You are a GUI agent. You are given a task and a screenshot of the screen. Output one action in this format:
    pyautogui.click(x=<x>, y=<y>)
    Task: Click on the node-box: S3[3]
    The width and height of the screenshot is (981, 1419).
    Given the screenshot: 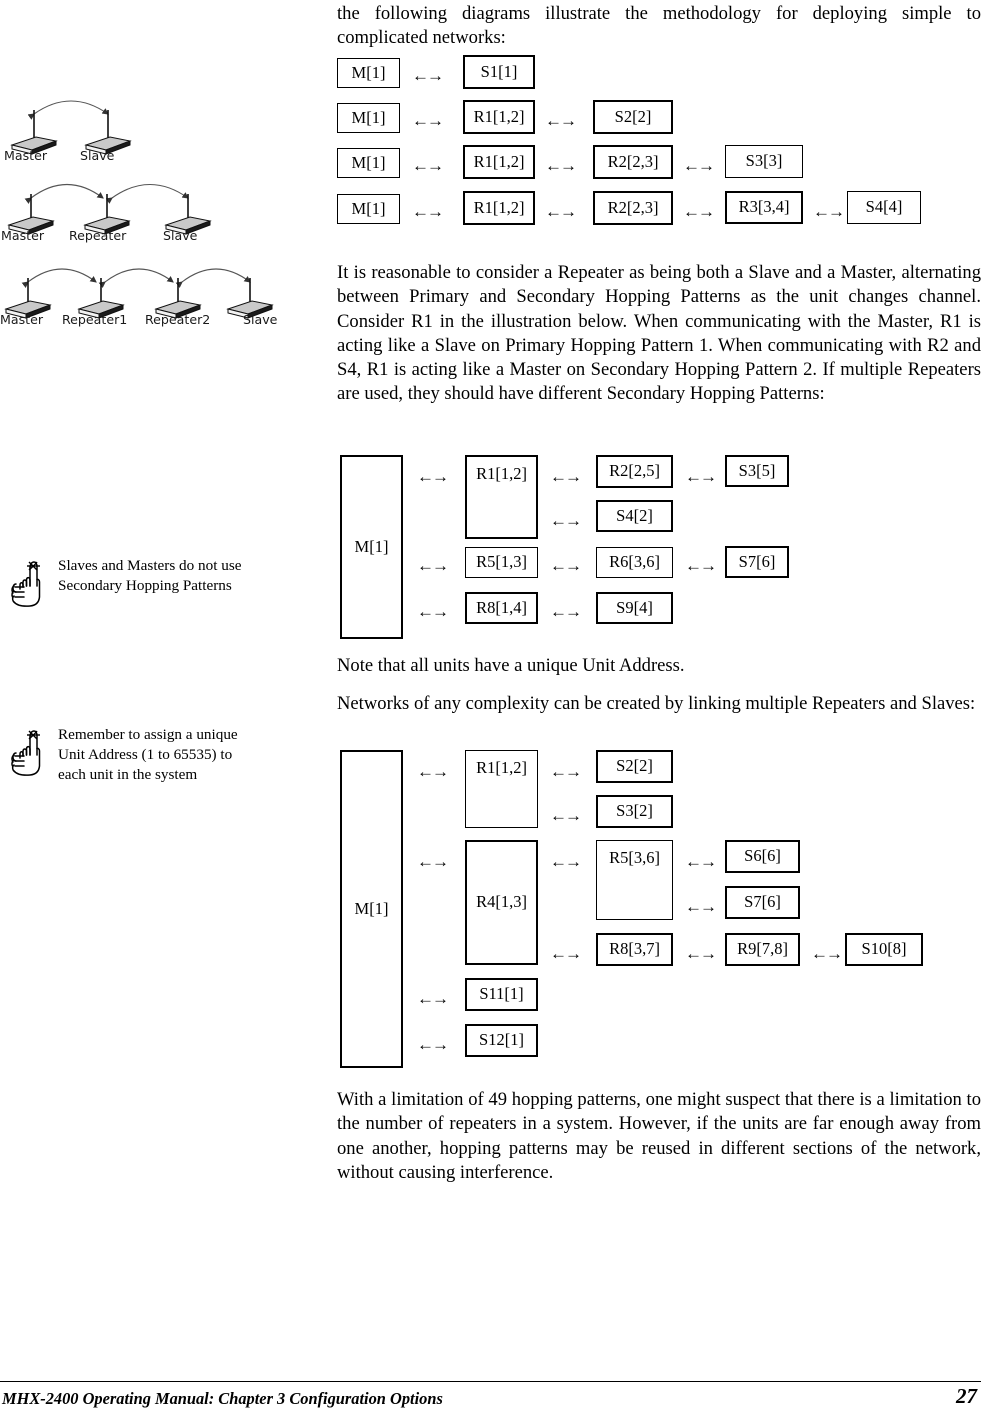 What is the action you would take?
    pyautogui.click(x=764, y=161)
    